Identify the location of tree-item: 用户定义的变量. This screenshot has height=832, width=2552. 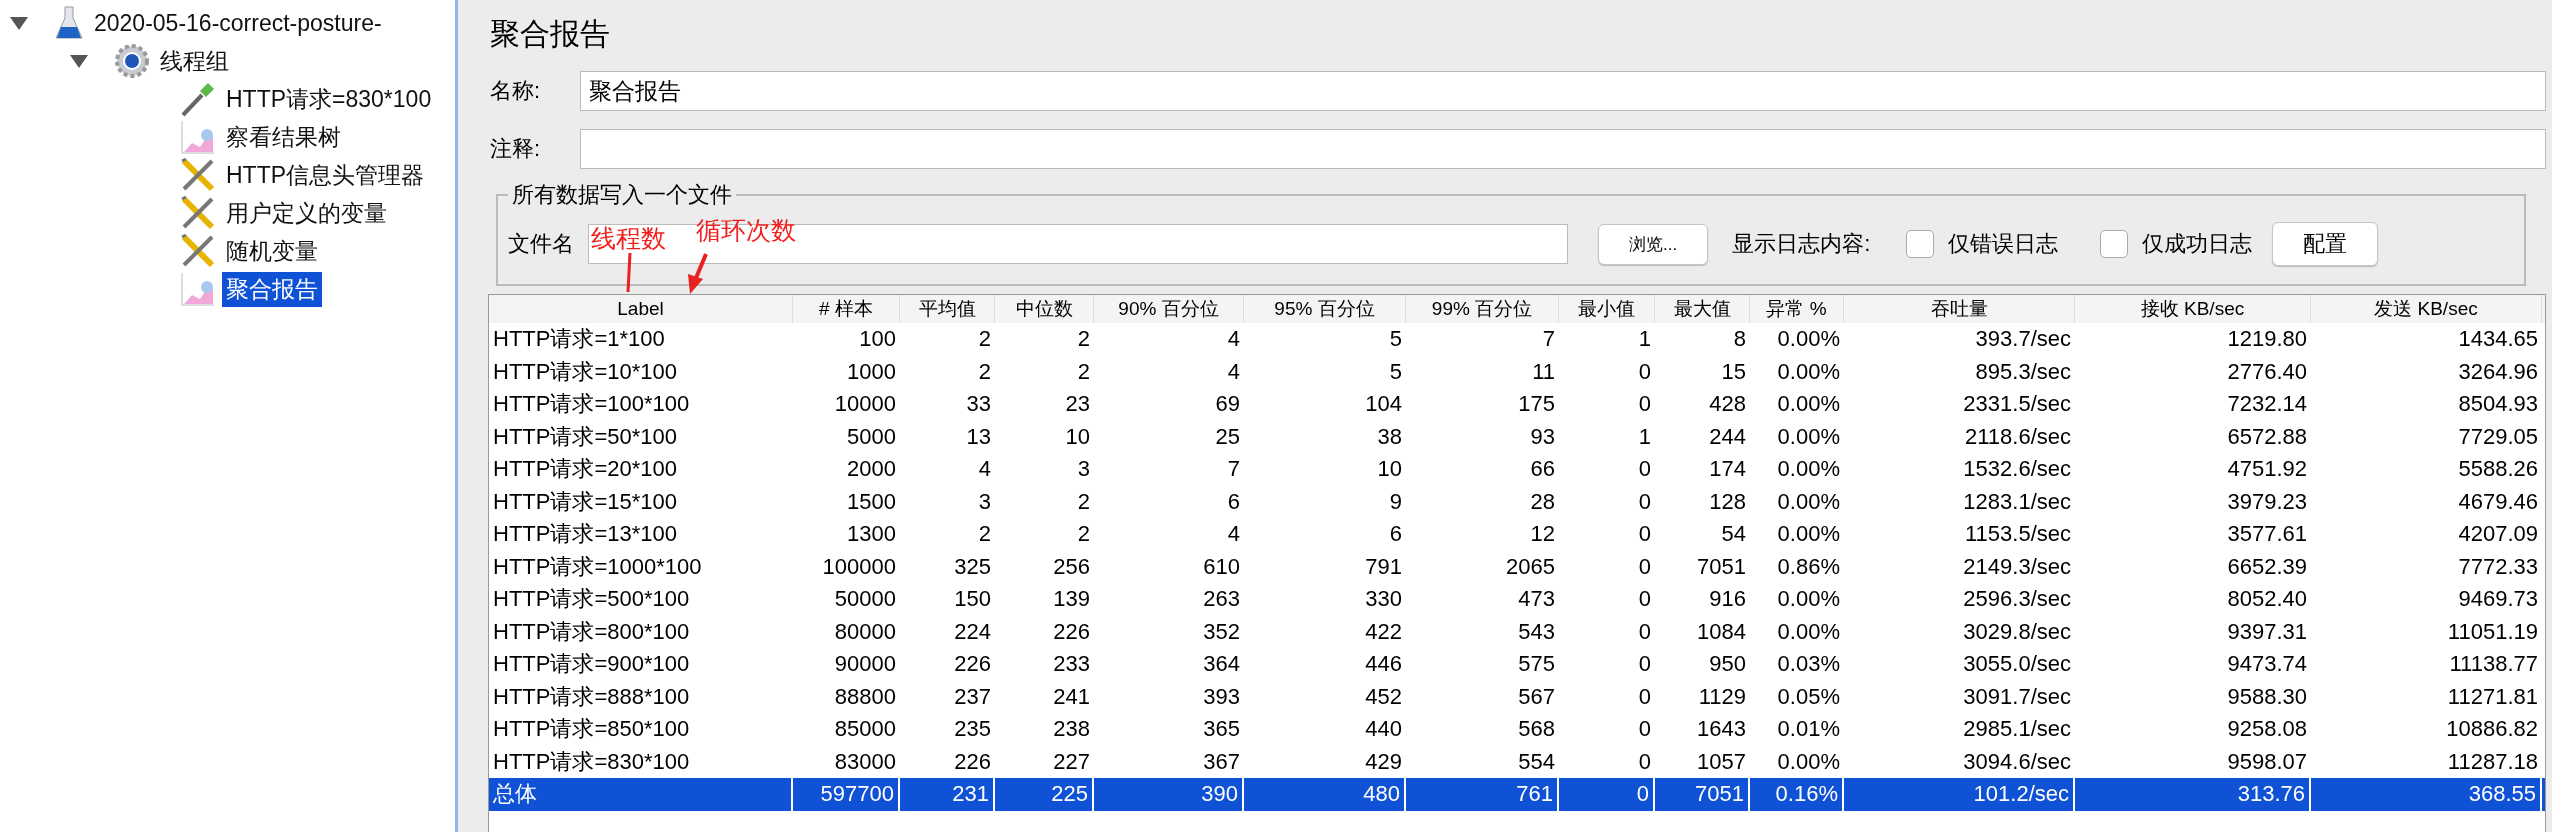
(306, 213).